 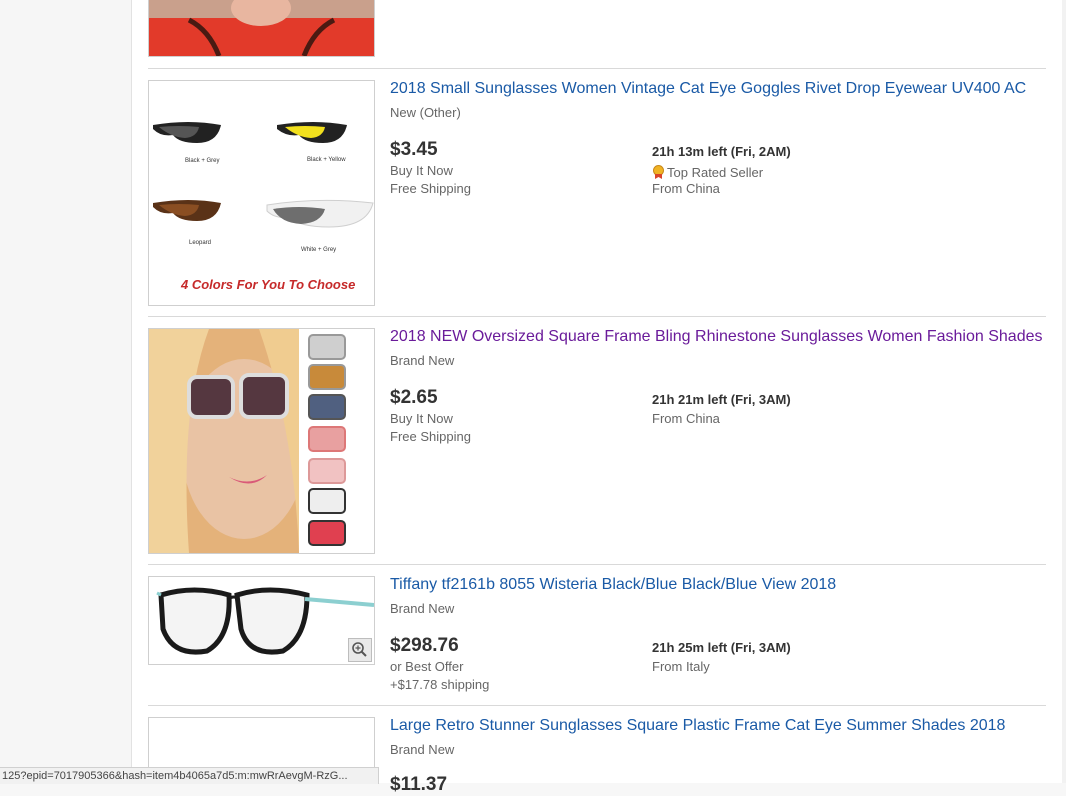 What do you see at coordinates (261, 28) in the screenshot?
I see `listing-image-partial` at bounding box center [261, 28].